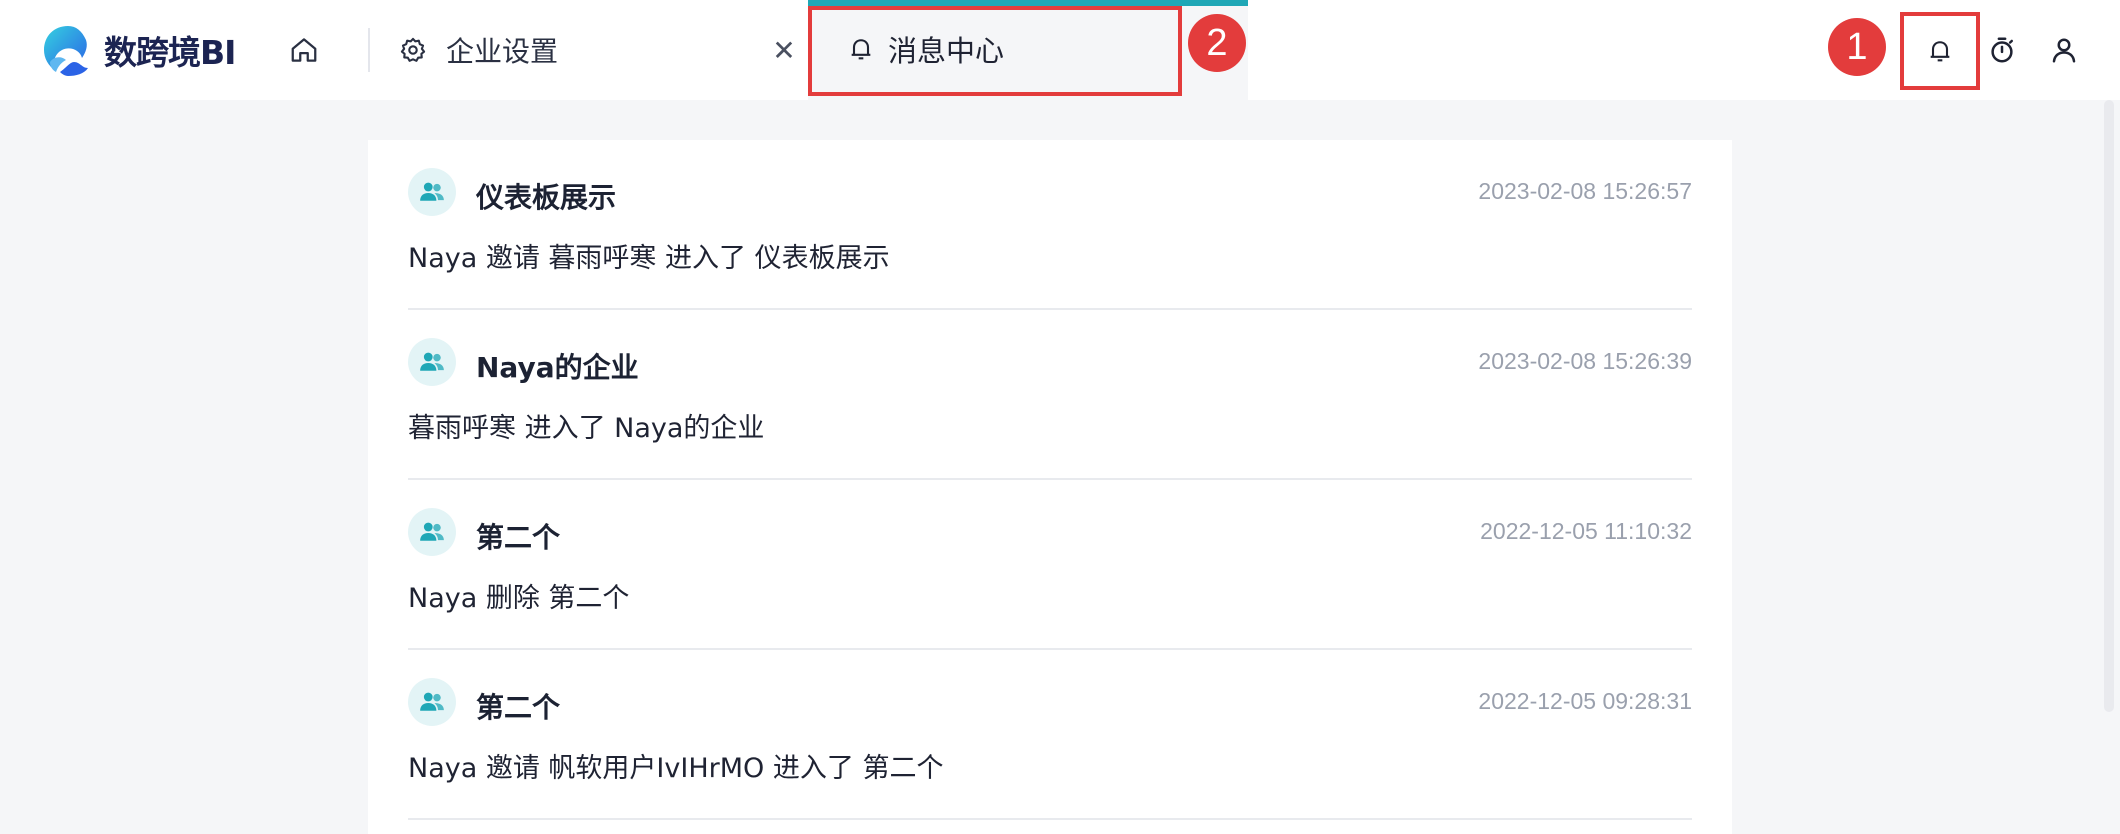 Image resolution: width=2120 pixels, height=834 pixels. I want to click on more-icon: ⋮, so click(1889, 49).